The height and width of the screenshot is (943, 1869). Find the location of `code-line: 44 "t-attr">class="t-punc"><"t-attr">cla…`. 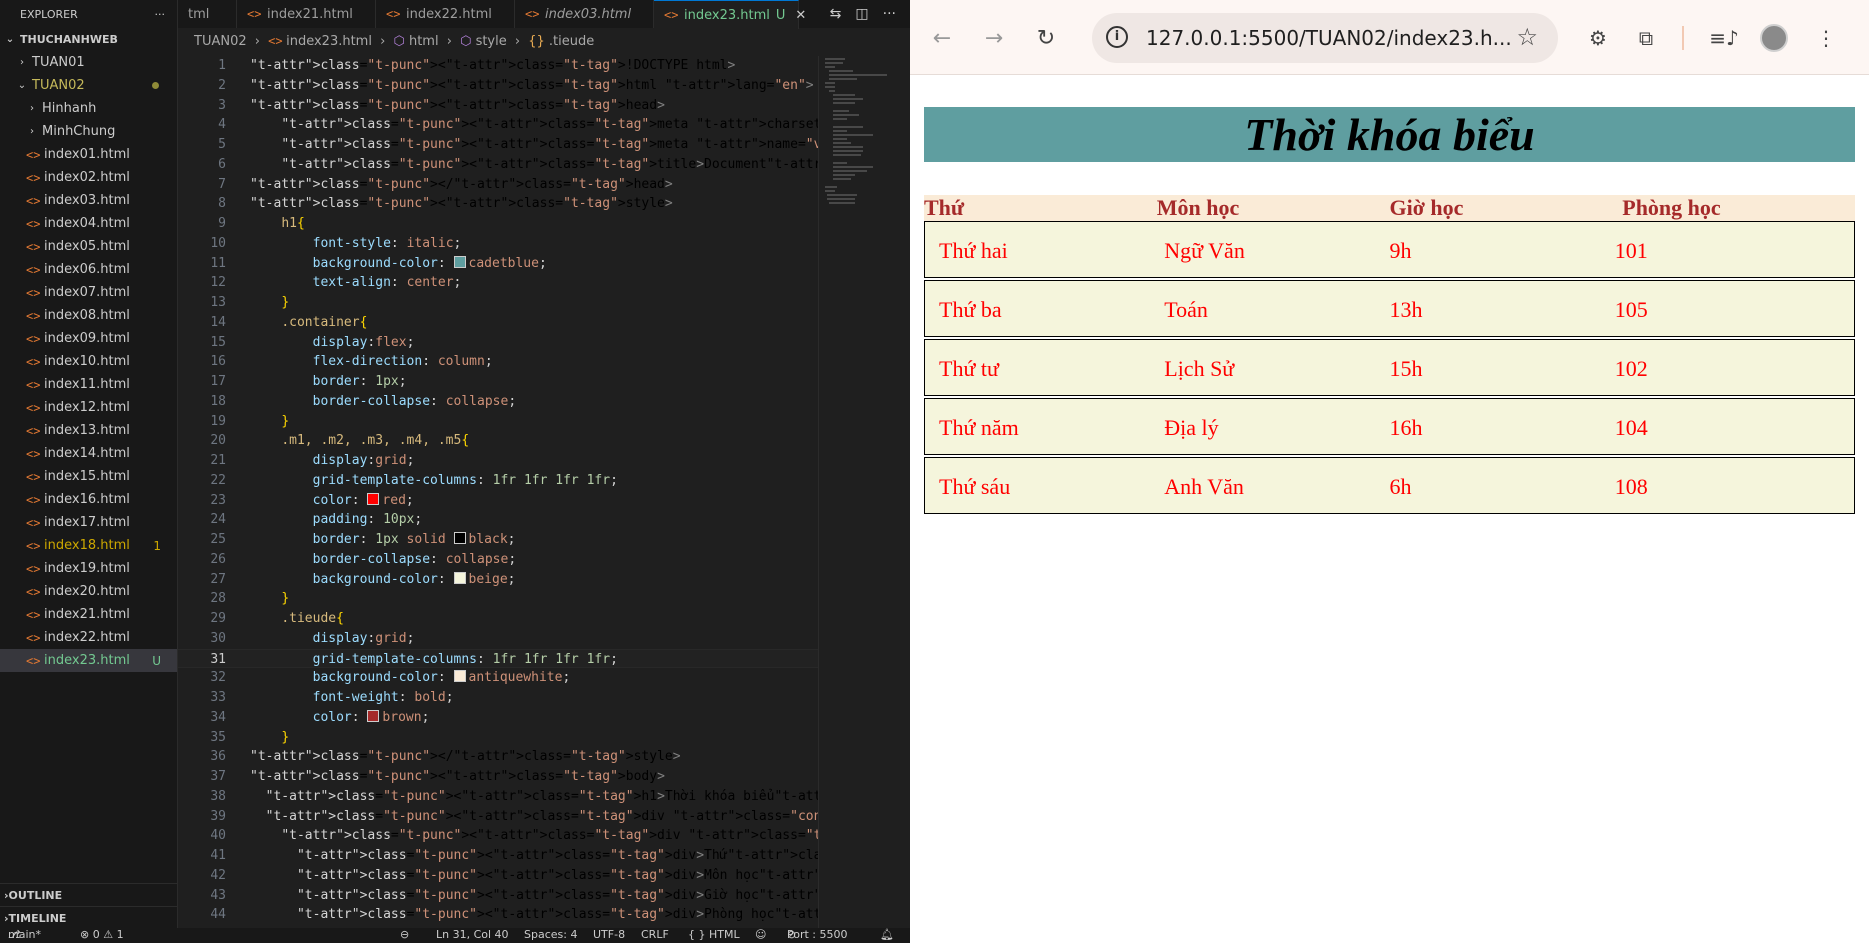

code-line: 44 "t-attr">class="t-punc"><"t-attr">cla… is located at coordinates (498, 915).